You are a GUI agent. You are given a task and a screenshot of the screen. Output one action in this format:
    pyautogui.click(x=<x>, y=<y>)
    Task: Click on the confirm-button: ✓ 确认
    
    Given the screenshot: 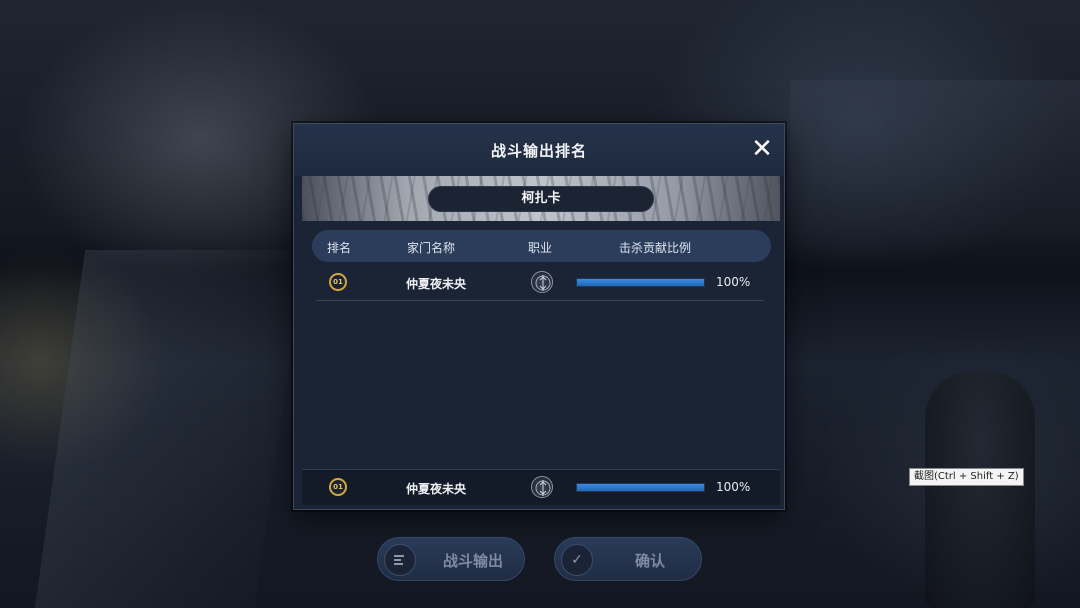 What is the action you would take?
    pyautogui.click(x=628, y=559)
    